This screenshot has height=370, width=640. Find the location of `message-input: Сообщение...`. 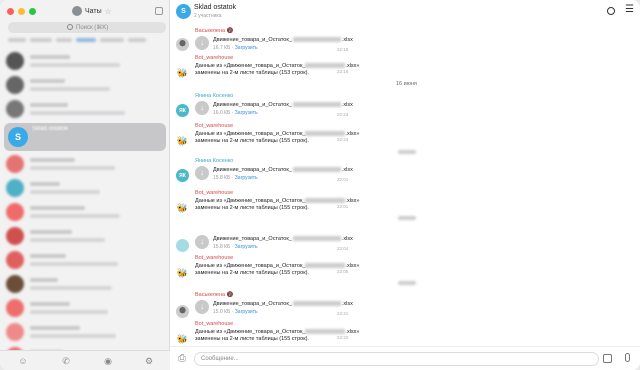

message-input: Сообщение... is located at coordinates (396, 359).